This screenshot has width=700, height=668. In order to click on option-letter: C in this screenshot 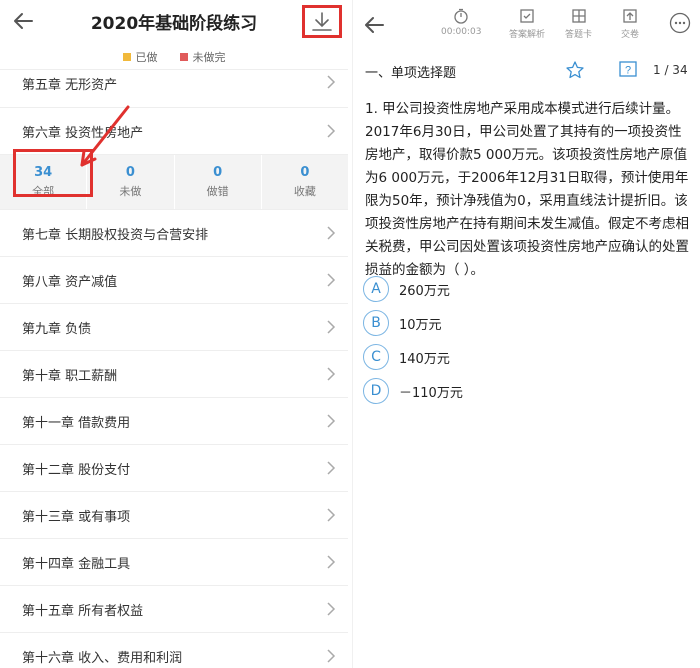, I will do `click(376, 357)`.